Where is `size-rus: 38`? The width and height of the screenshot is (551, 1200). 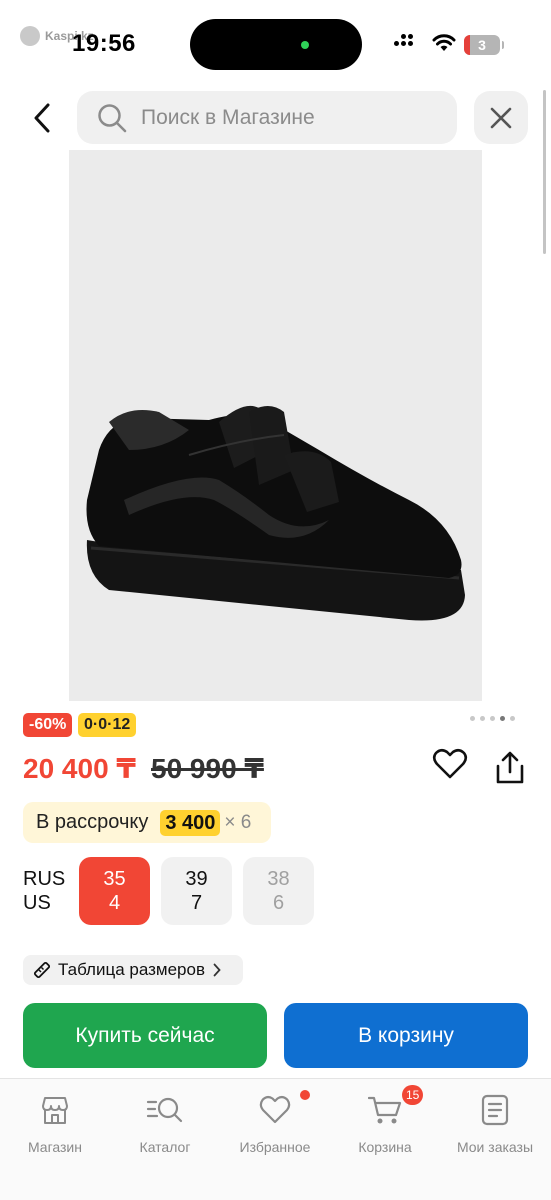
size-rus: 38 is located at coordinates (278, 879).